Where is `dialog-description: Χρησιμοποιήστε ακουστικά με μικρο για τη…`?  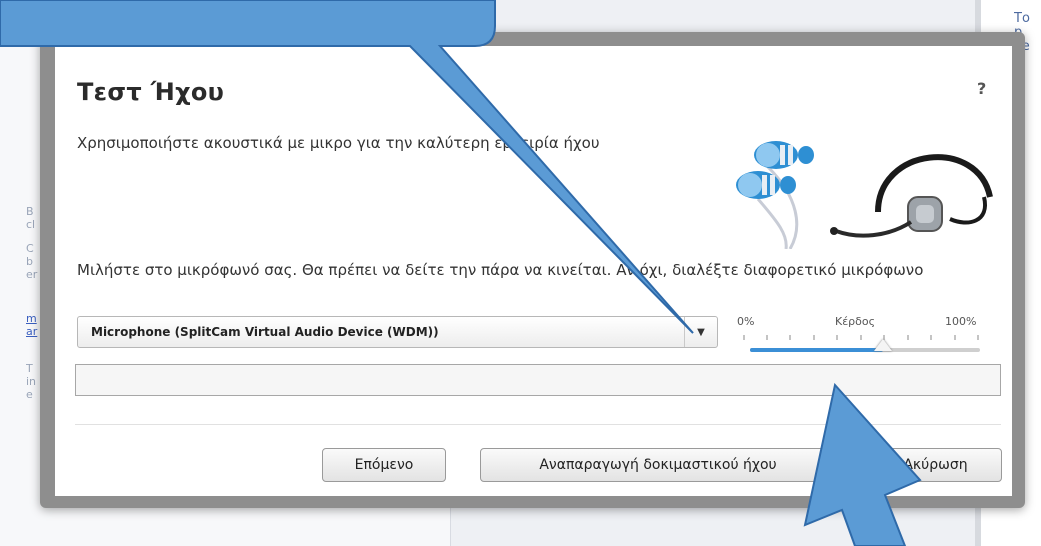 dialog-description: Χρησιμοποιήστε ακουστικά με μικρο για τη… is located at coordinates (338, 143).